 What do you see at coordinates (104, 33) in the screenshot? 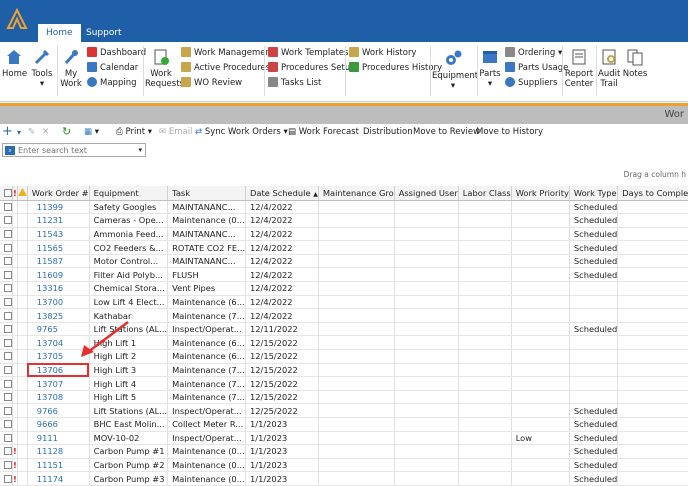
I see `tab-support: Support` at bounding box center [104, 33].